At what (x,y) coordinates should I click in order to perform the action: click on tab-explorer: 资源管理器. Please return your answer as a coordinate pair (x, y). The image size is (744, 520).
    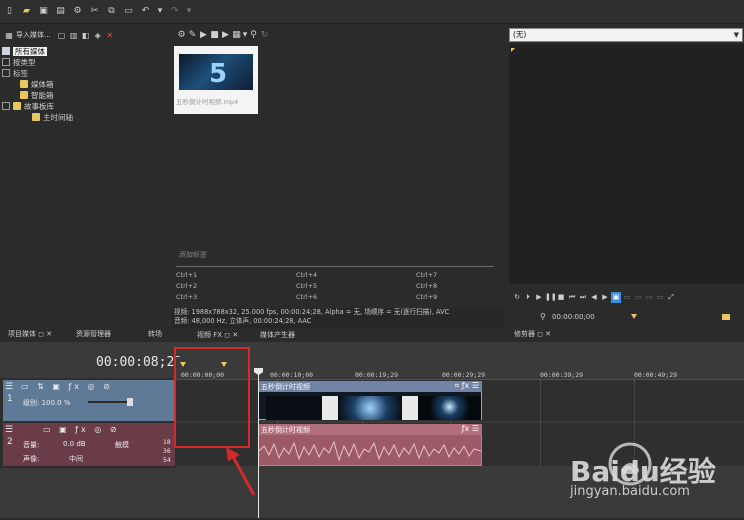
    Looking at the image, I should click on (93, 334).